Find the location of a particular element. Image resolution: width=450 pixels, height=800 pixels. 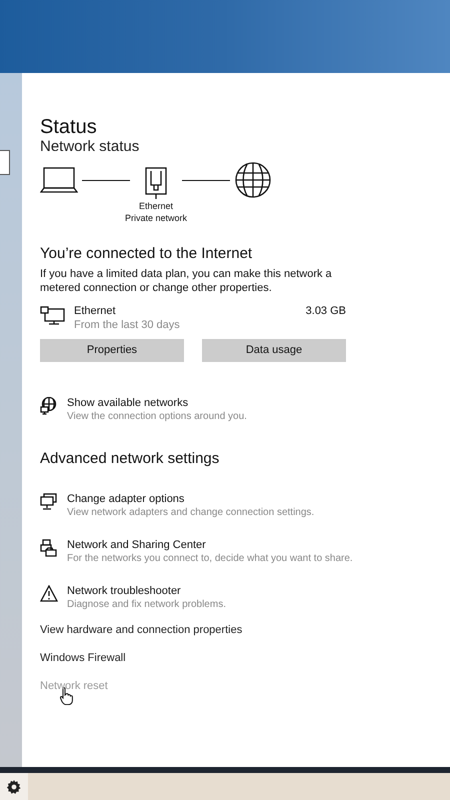

settings-link: View hardware and connection properties is located at coordinates (141, 630).